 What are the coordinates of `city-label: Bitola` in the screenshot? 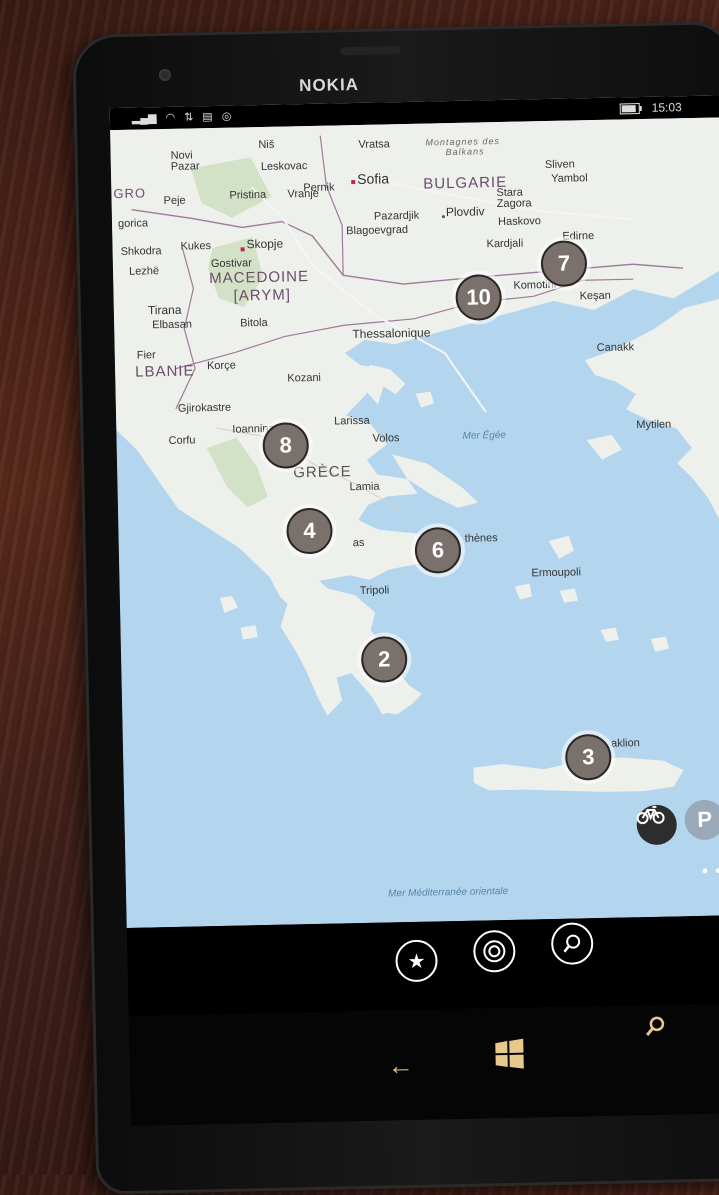 It's located at (254, 323).